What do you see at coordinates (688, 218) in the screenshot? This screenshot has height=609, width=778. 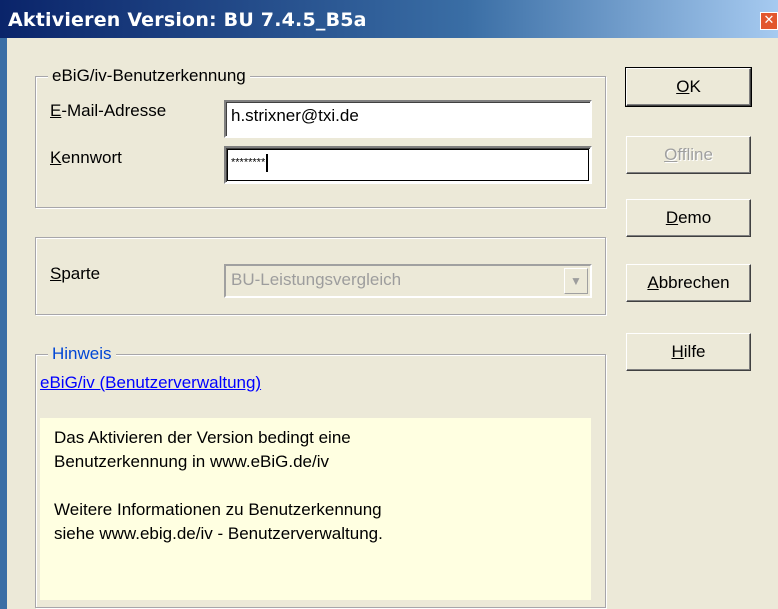 I see `demo-button: Demo` at bounding box center [688, 218].